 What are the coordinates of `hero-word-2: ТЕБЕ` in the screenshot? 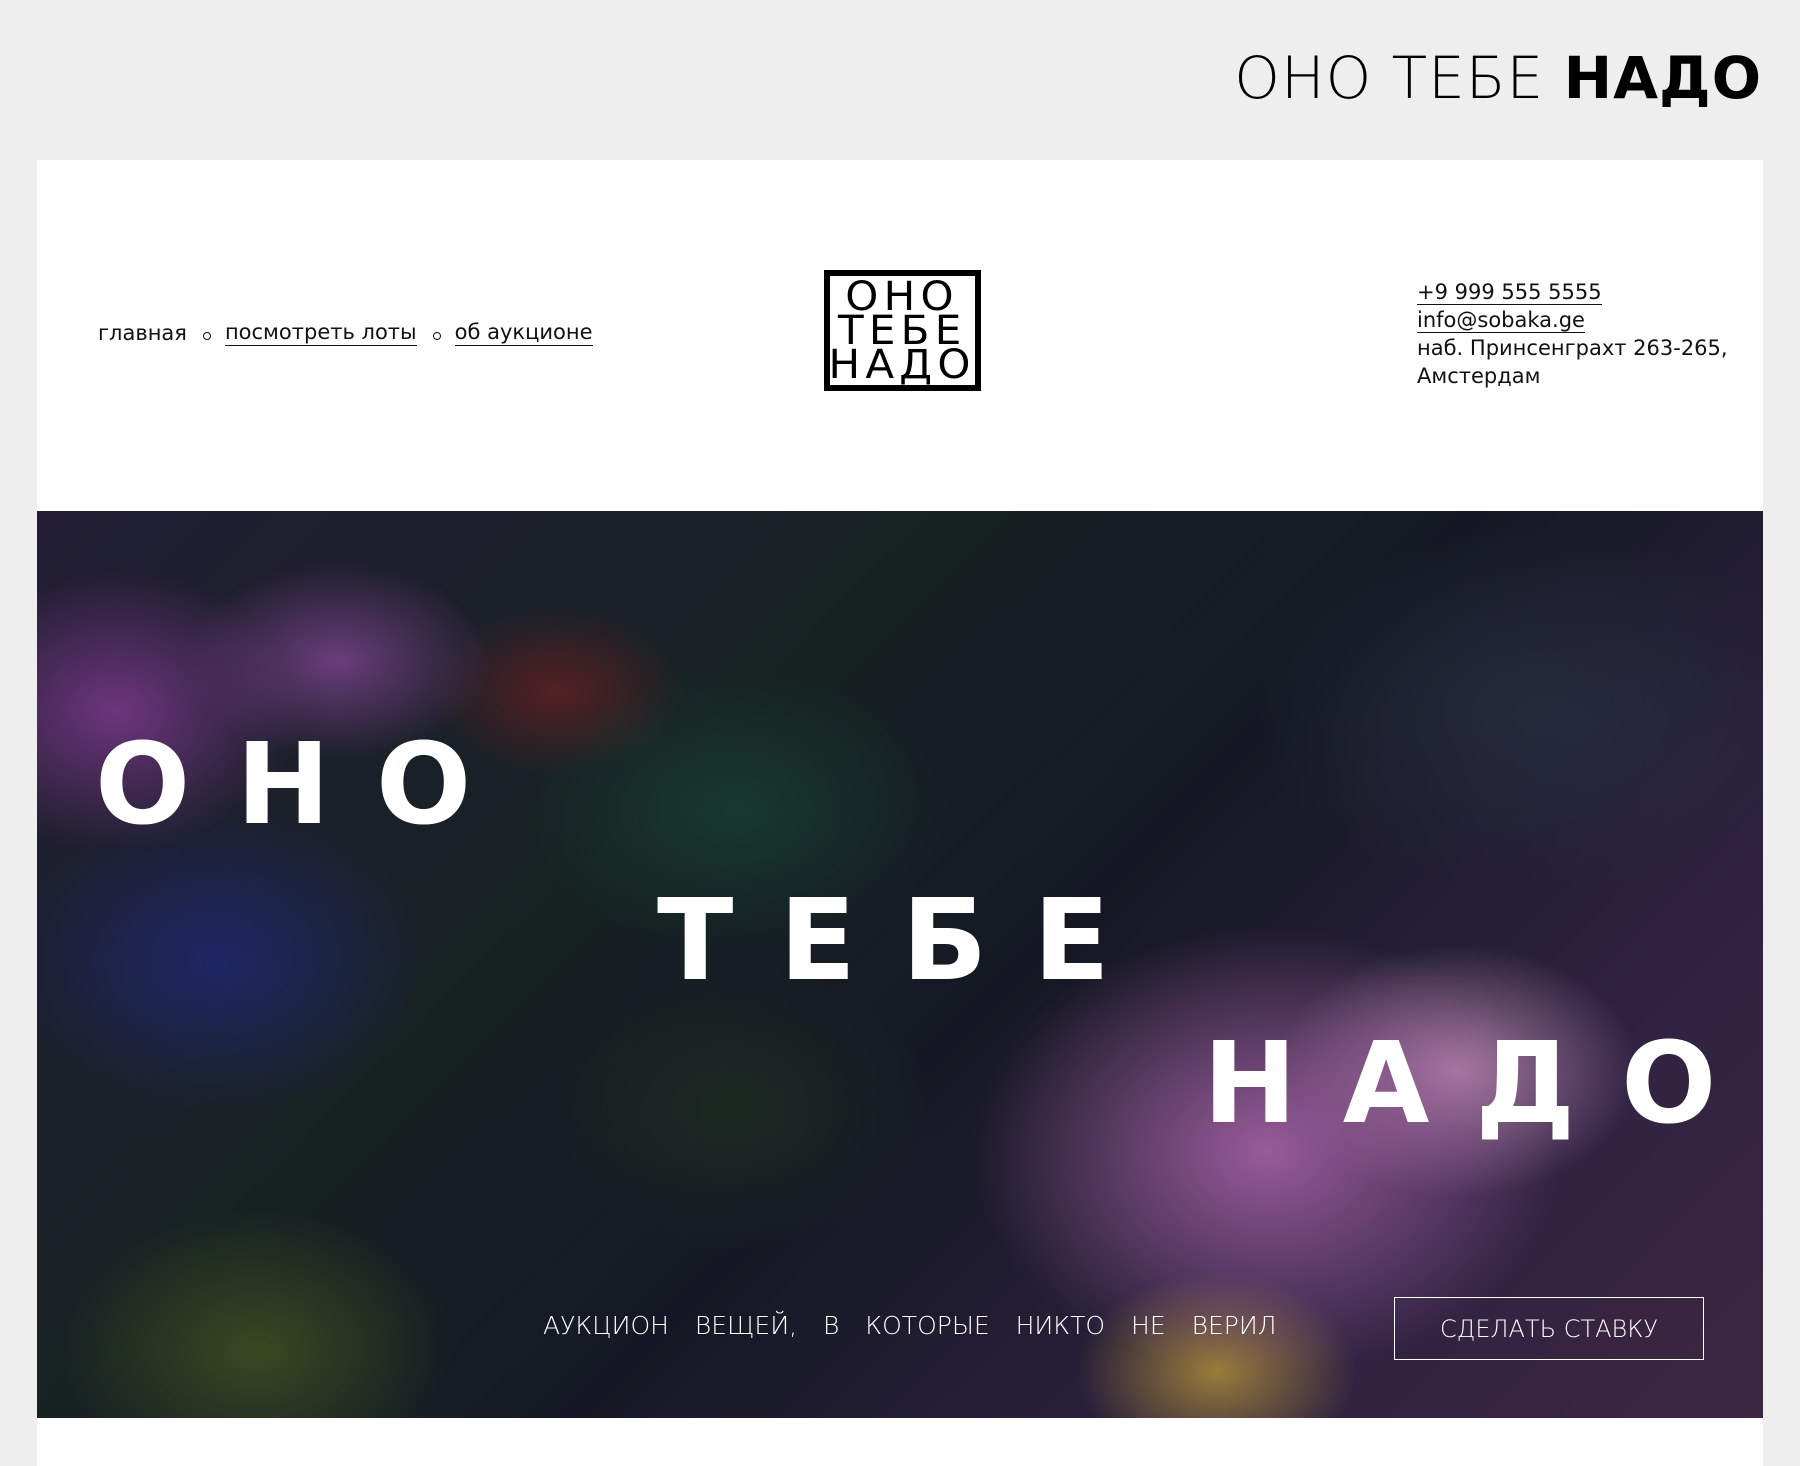 It's located at (906, 941).